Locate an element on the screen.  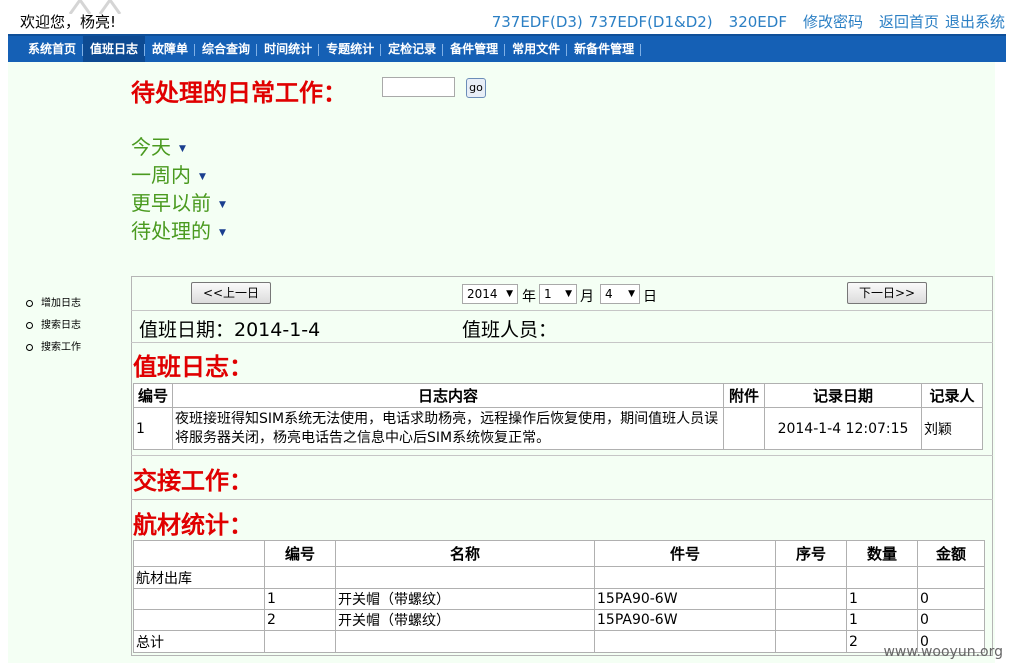
col-header-blank is located at coordinates (199, 553).